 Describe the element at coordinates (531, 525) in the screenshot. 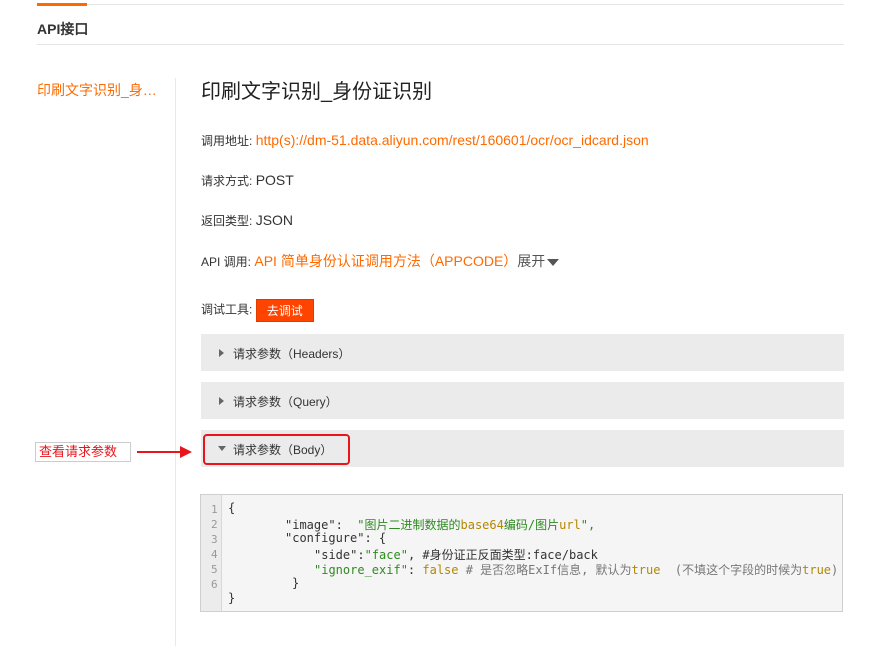

I see `code-string: 编码/图片` at that location.